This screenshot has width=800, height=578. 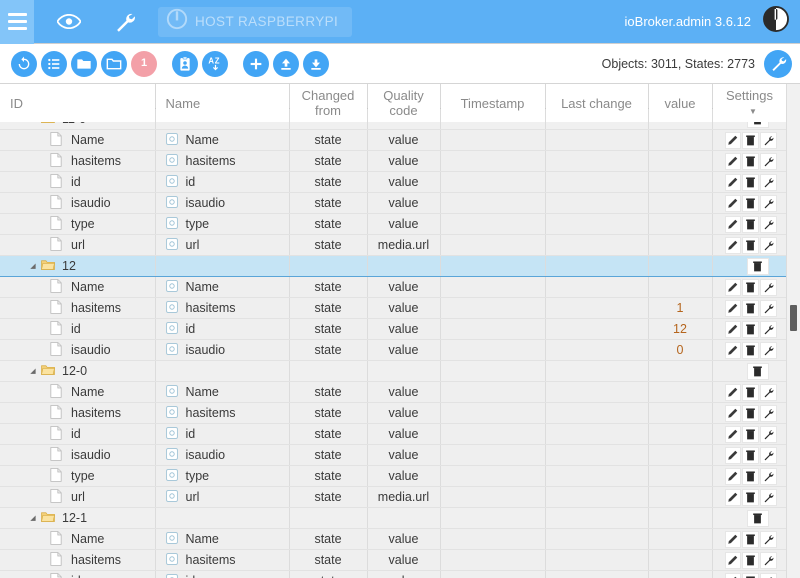 I want to click on contacts-button, so click(x=185, y=63).